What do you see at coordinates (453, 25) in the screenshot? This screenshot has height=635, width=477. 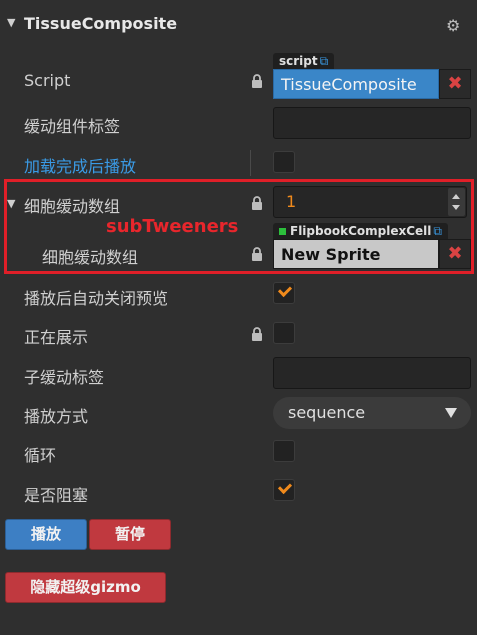 I see `gear-icon: ⚙` at bounding box center [453, 25].